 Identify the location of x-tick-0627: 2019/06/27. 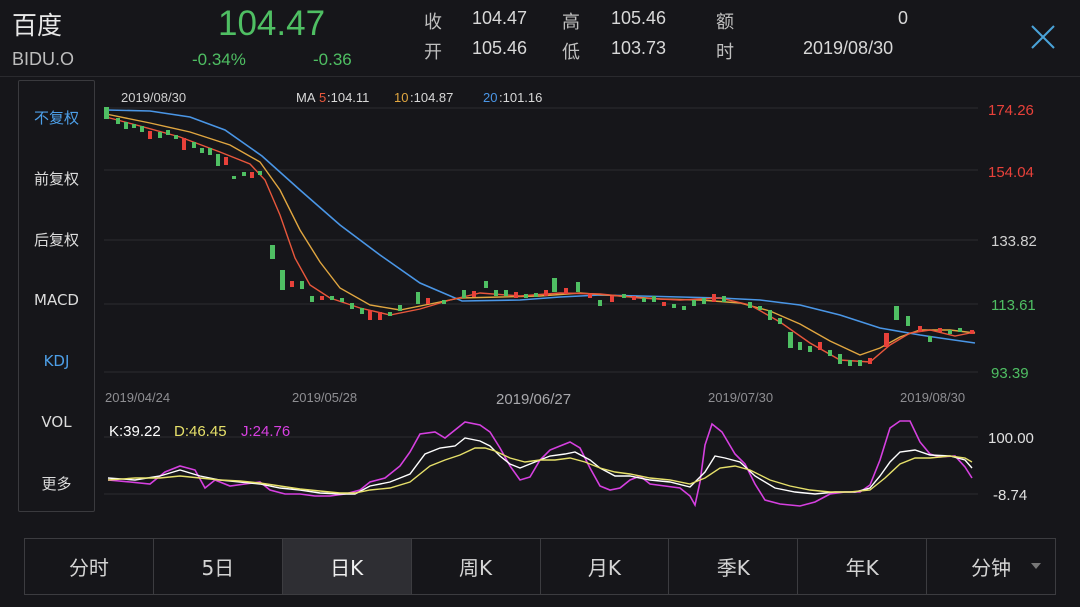
(533, 399).